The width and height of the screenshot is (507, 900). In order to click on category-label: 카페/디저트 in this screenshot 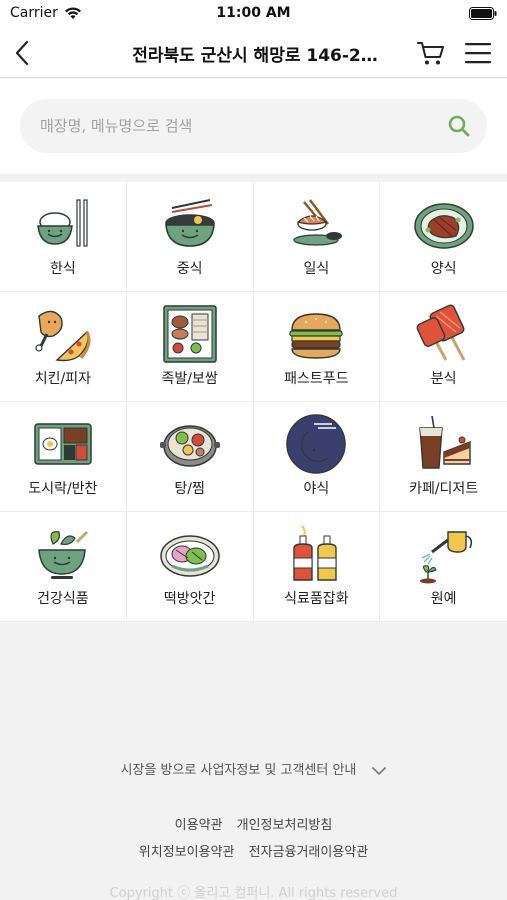, I will do `click(444, 489)`.